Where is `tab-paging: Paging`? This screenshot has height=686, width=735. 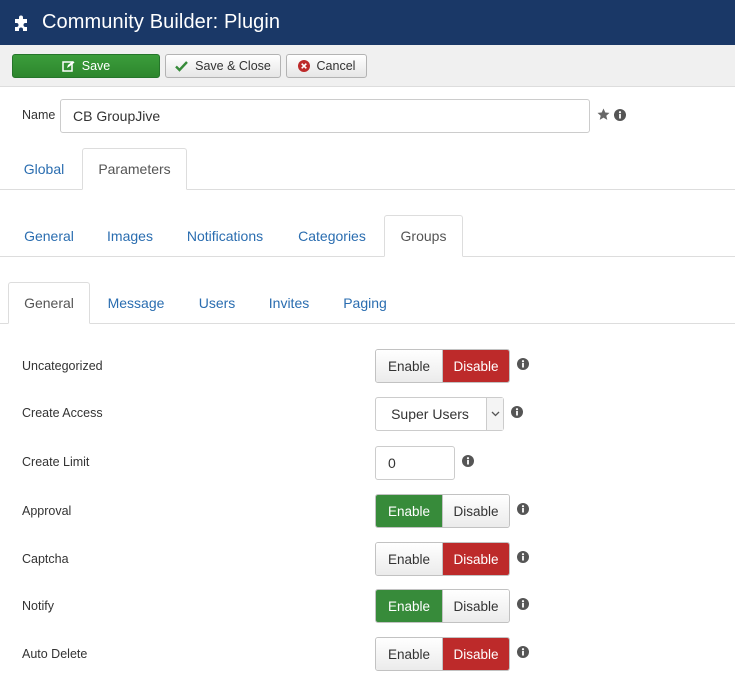
tab-paging: Paging is located at coordinates (365, 302).